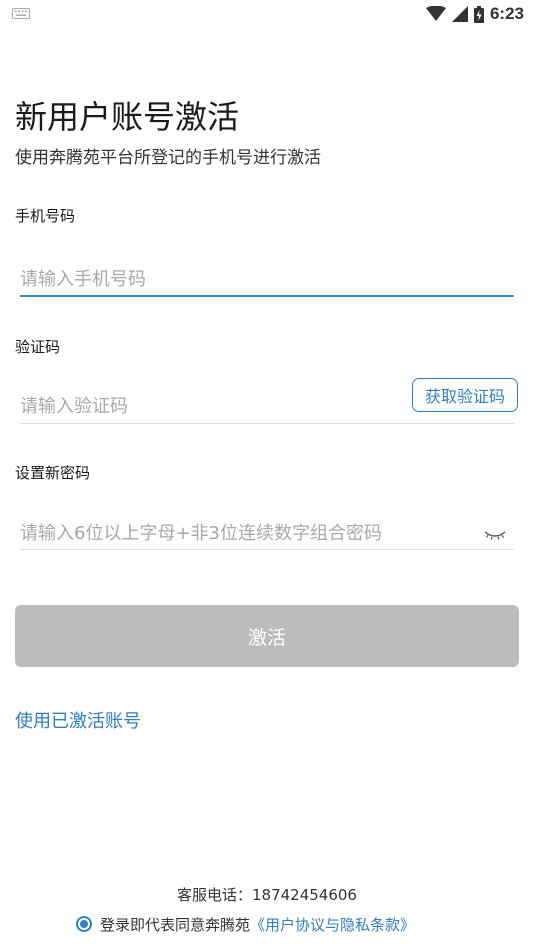  I want to click on signal-icon, so click(459, 14).